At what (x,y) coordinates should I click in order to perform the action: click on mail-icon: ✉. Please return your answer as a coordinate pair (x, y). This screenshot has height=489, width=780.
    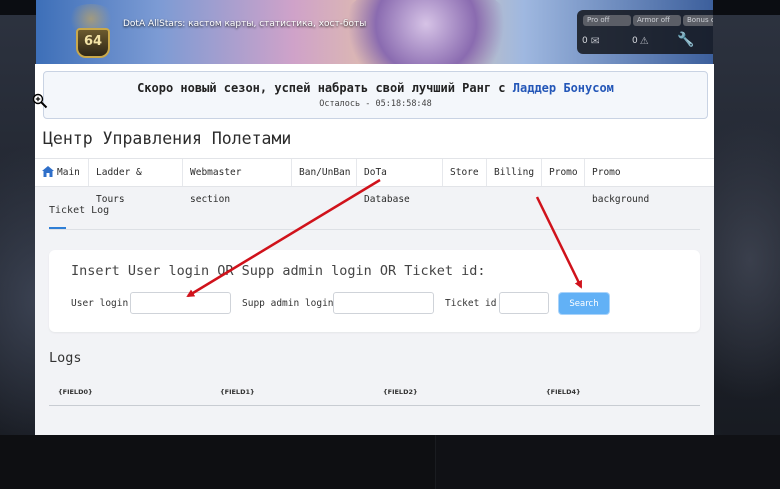
    Looking at the image, I should click on (595, 40).